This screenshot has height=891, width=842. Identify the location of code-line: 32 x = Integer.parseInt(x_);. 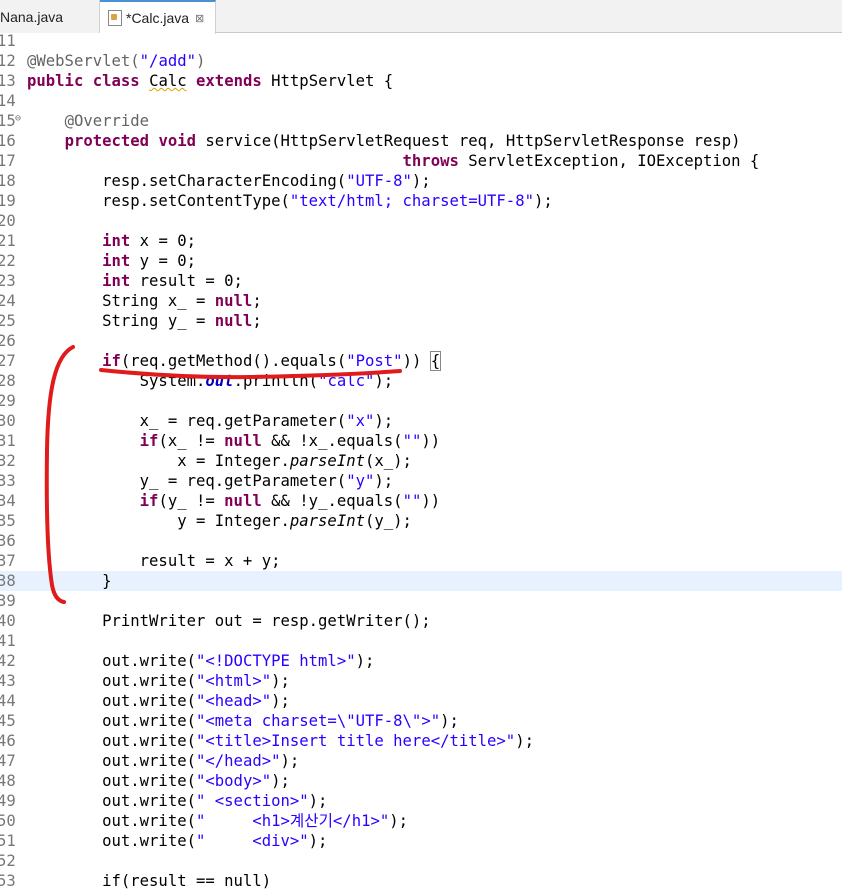
(421, 461).